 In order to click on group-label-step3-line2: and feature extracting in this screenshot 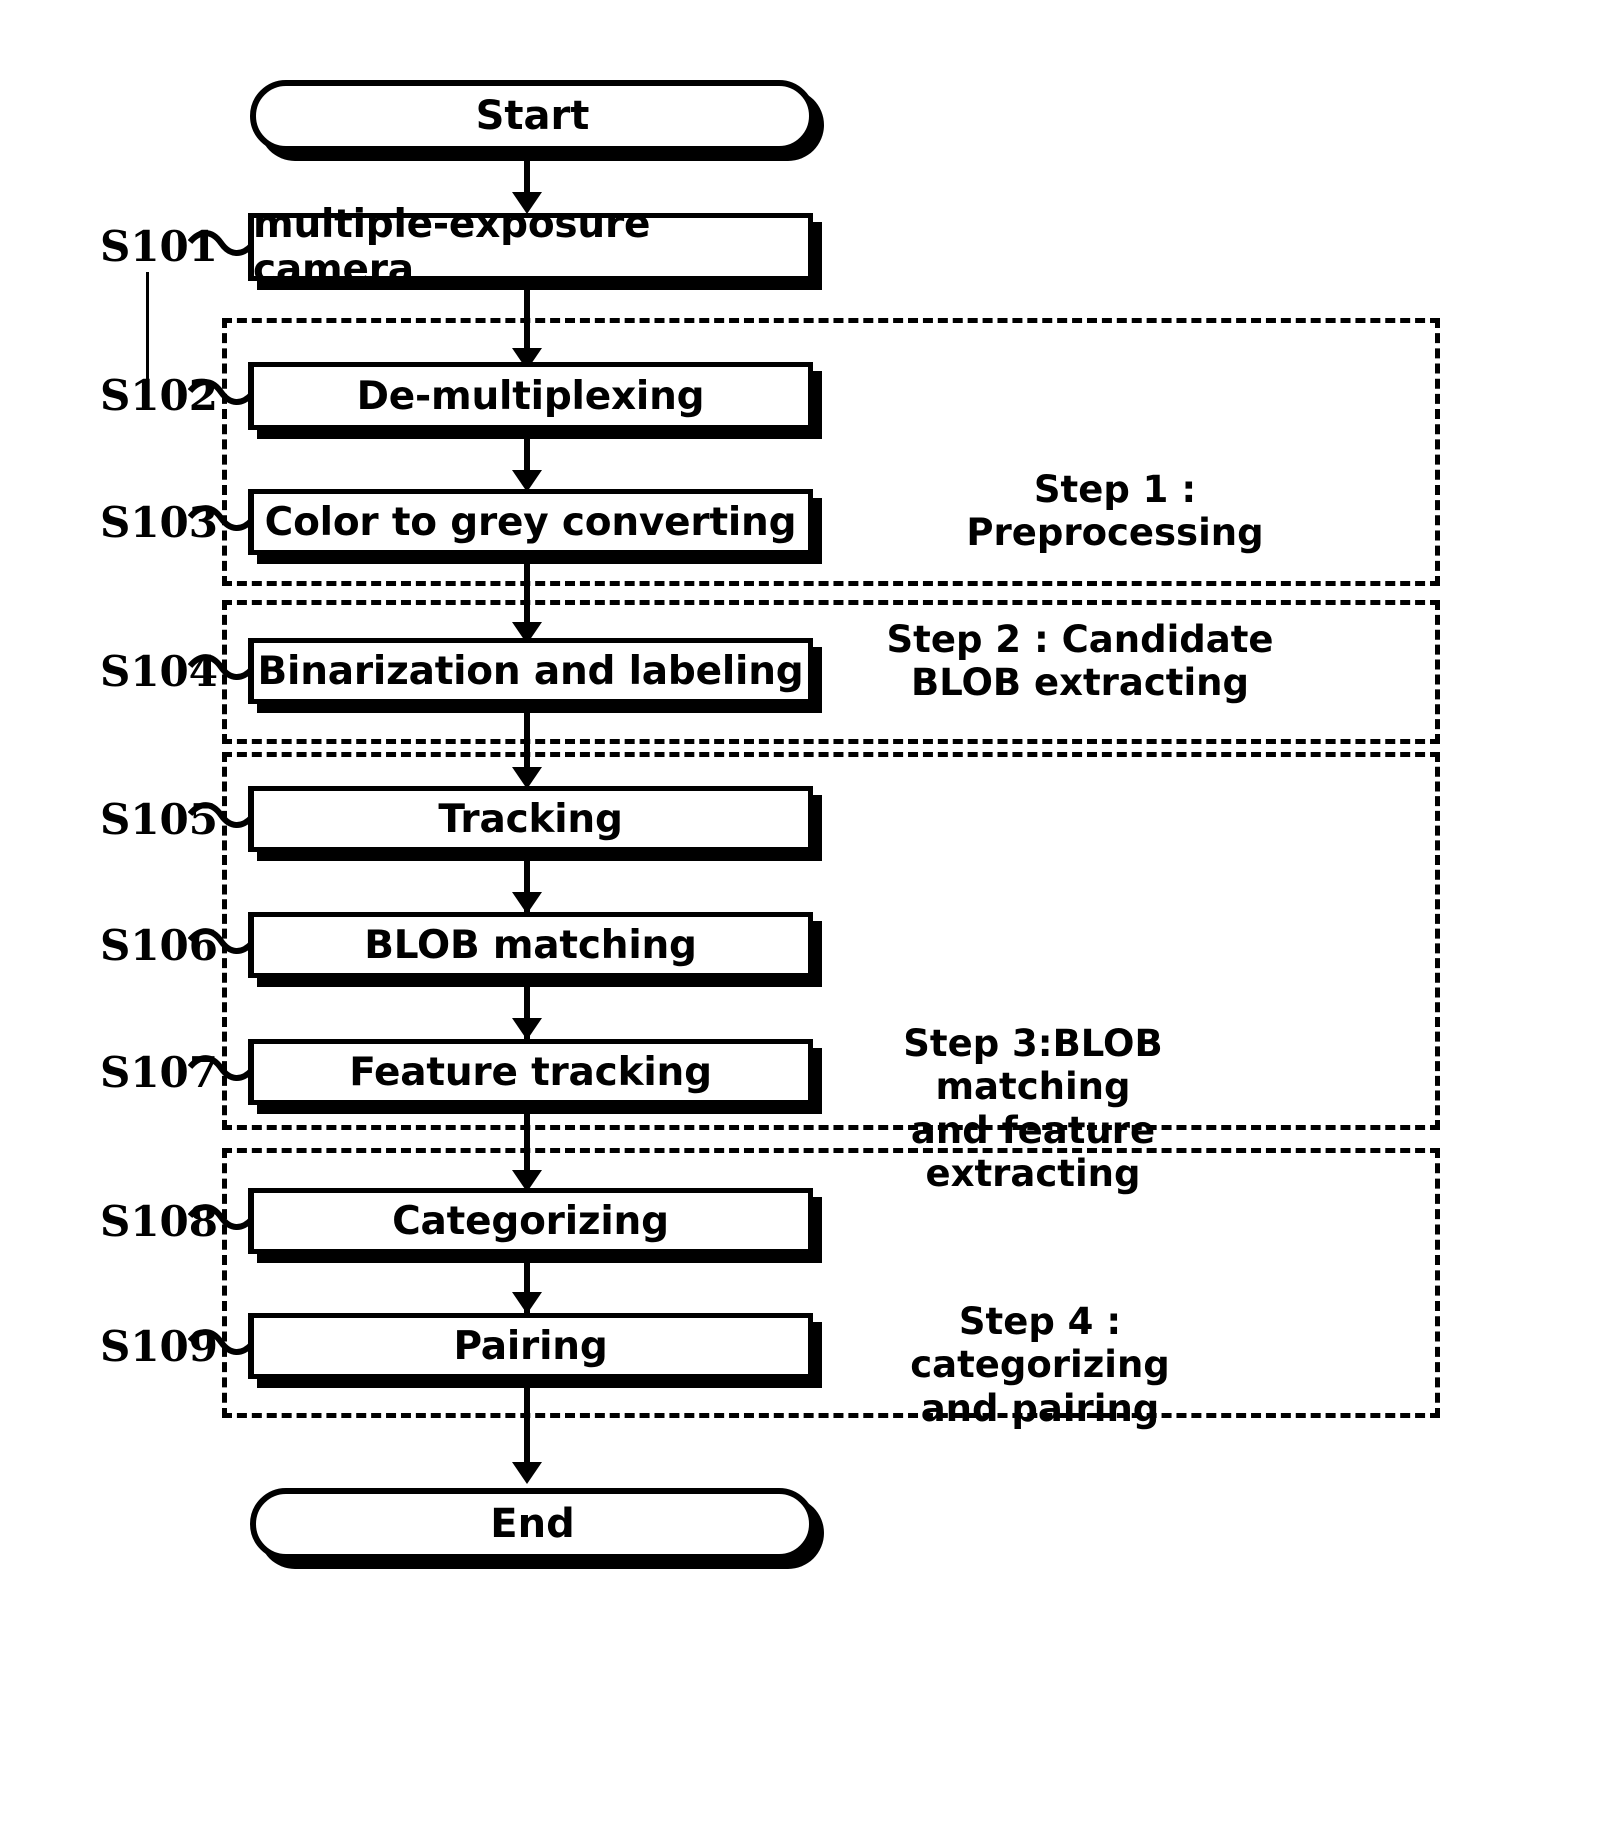, I will do `click(1033, 1151)`.